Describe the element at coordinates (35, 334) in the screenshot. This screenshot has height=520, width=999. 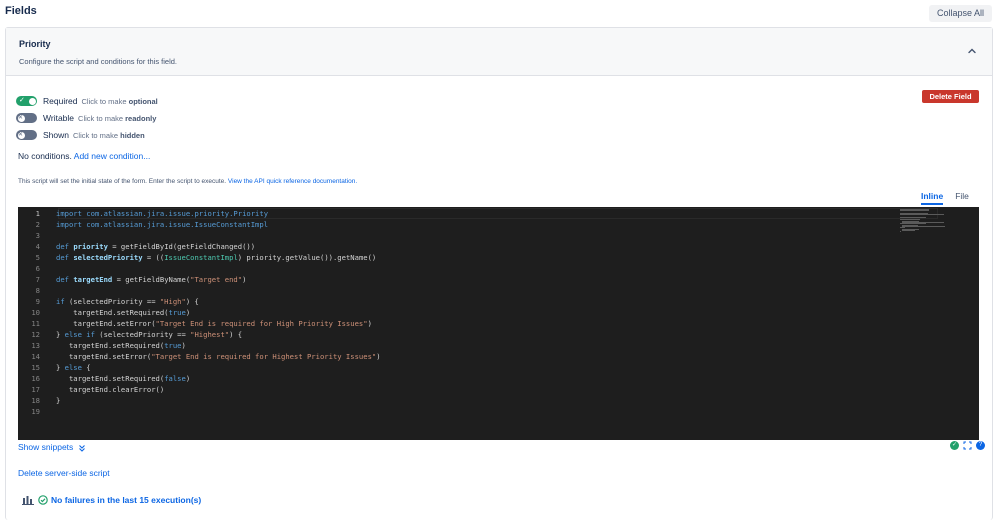
I see `line-number: 12` at that location.